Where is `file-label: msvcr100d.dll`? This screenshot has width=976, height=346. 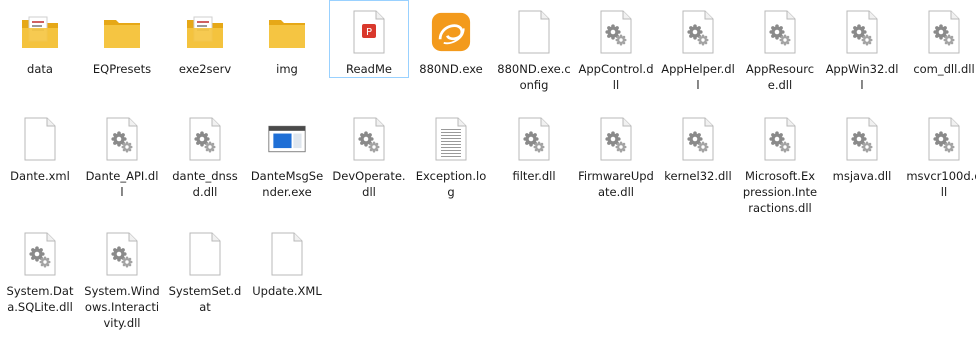 file-label: msvcr100d.dll is located at coordinates (941, 184).